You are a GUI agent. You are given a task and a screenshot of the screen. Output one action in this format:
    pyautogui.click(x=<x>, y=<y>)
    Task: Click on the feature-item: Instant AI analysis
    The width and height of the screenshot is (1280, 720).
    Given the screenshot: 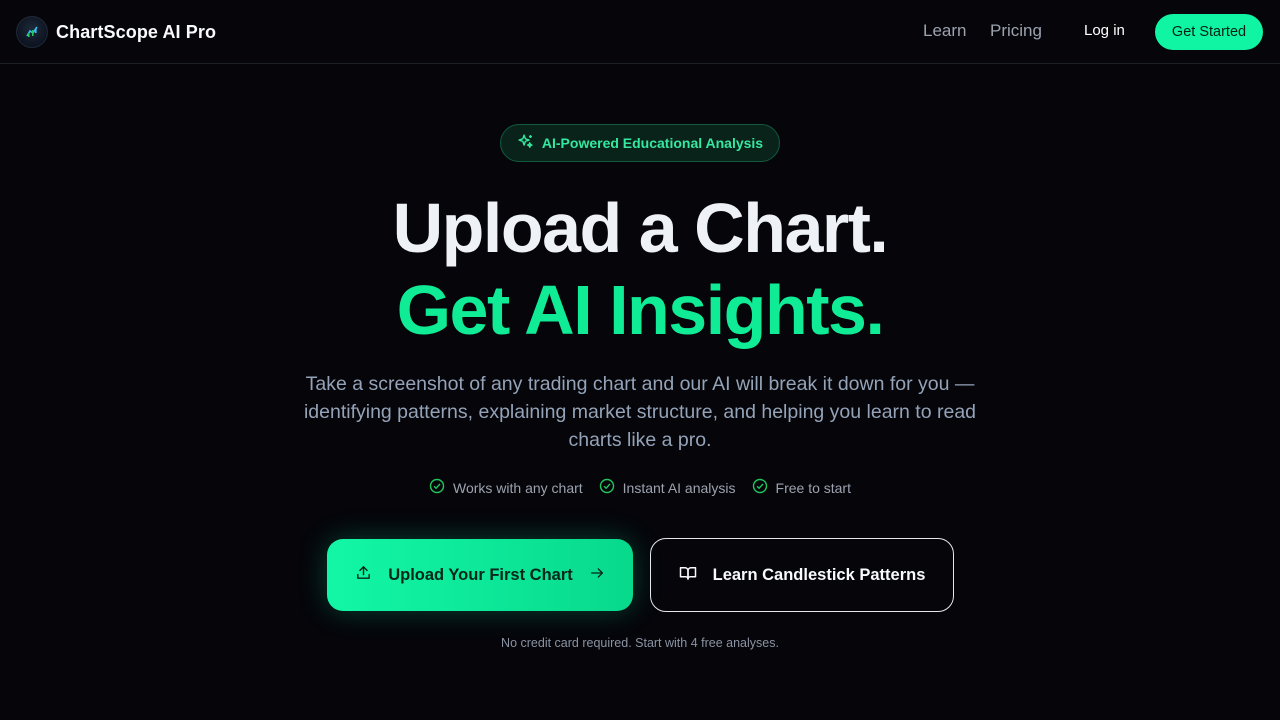 What is the action you would take?
    pyautogui.click(x=667, y=487)
    